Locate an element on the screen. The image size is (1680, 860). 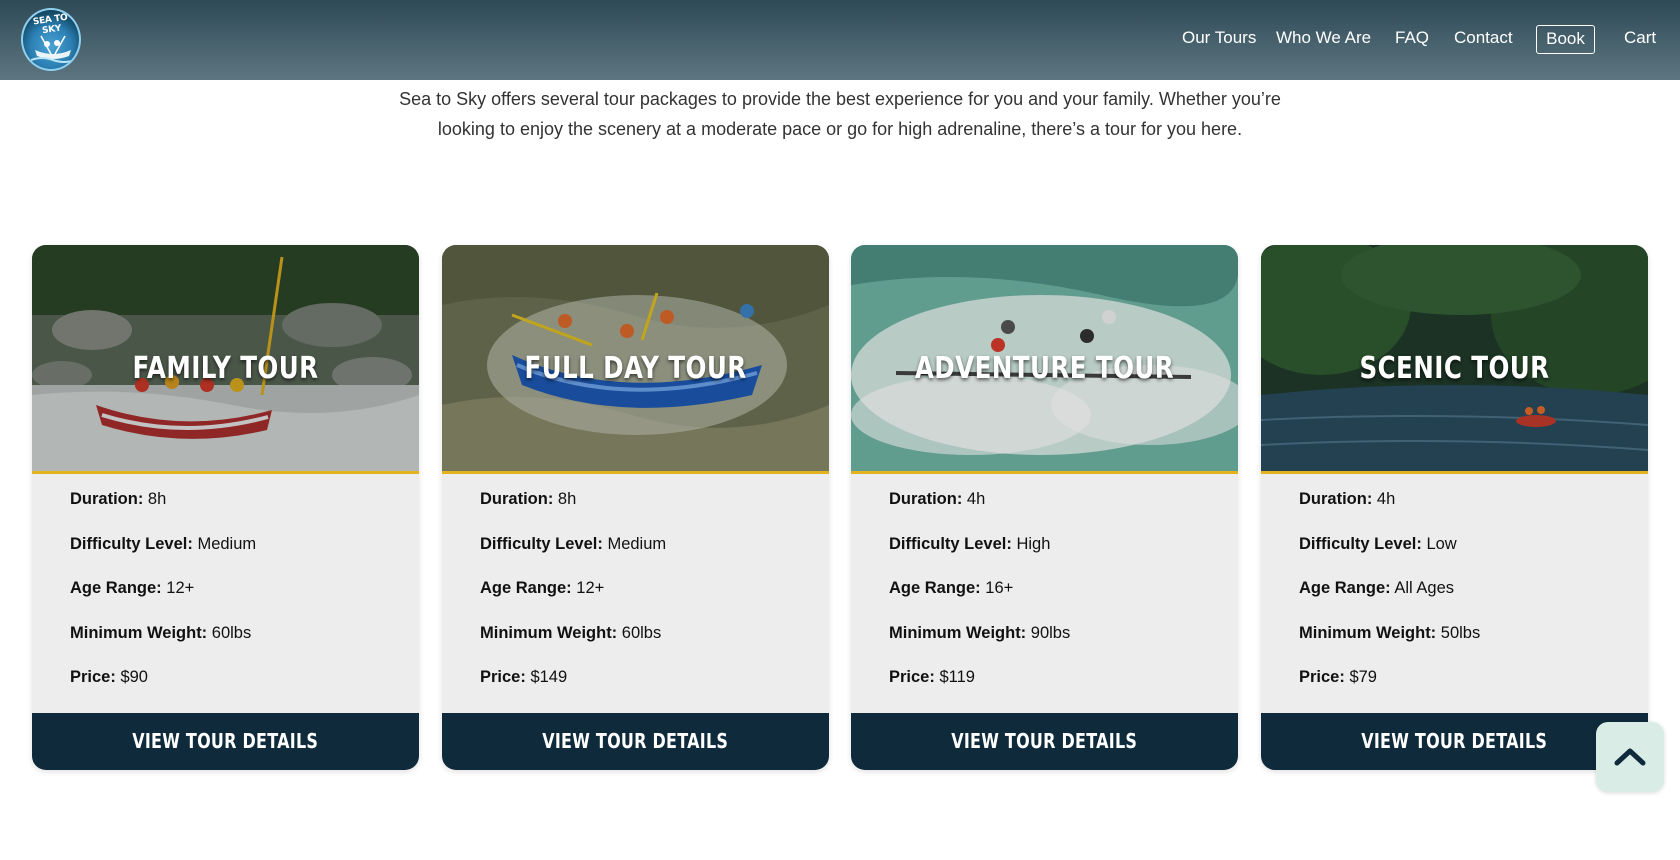
nav-who-we-are: Who We Are is located at coordinates (1323, 38).